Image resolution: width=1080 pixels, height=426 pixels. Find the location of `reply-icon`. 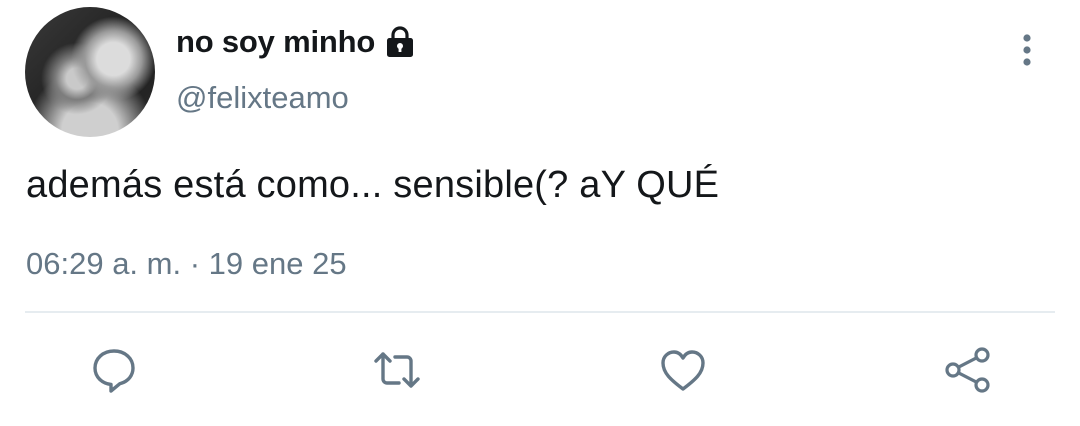

reply-icon is located at coordinates (114, 372).